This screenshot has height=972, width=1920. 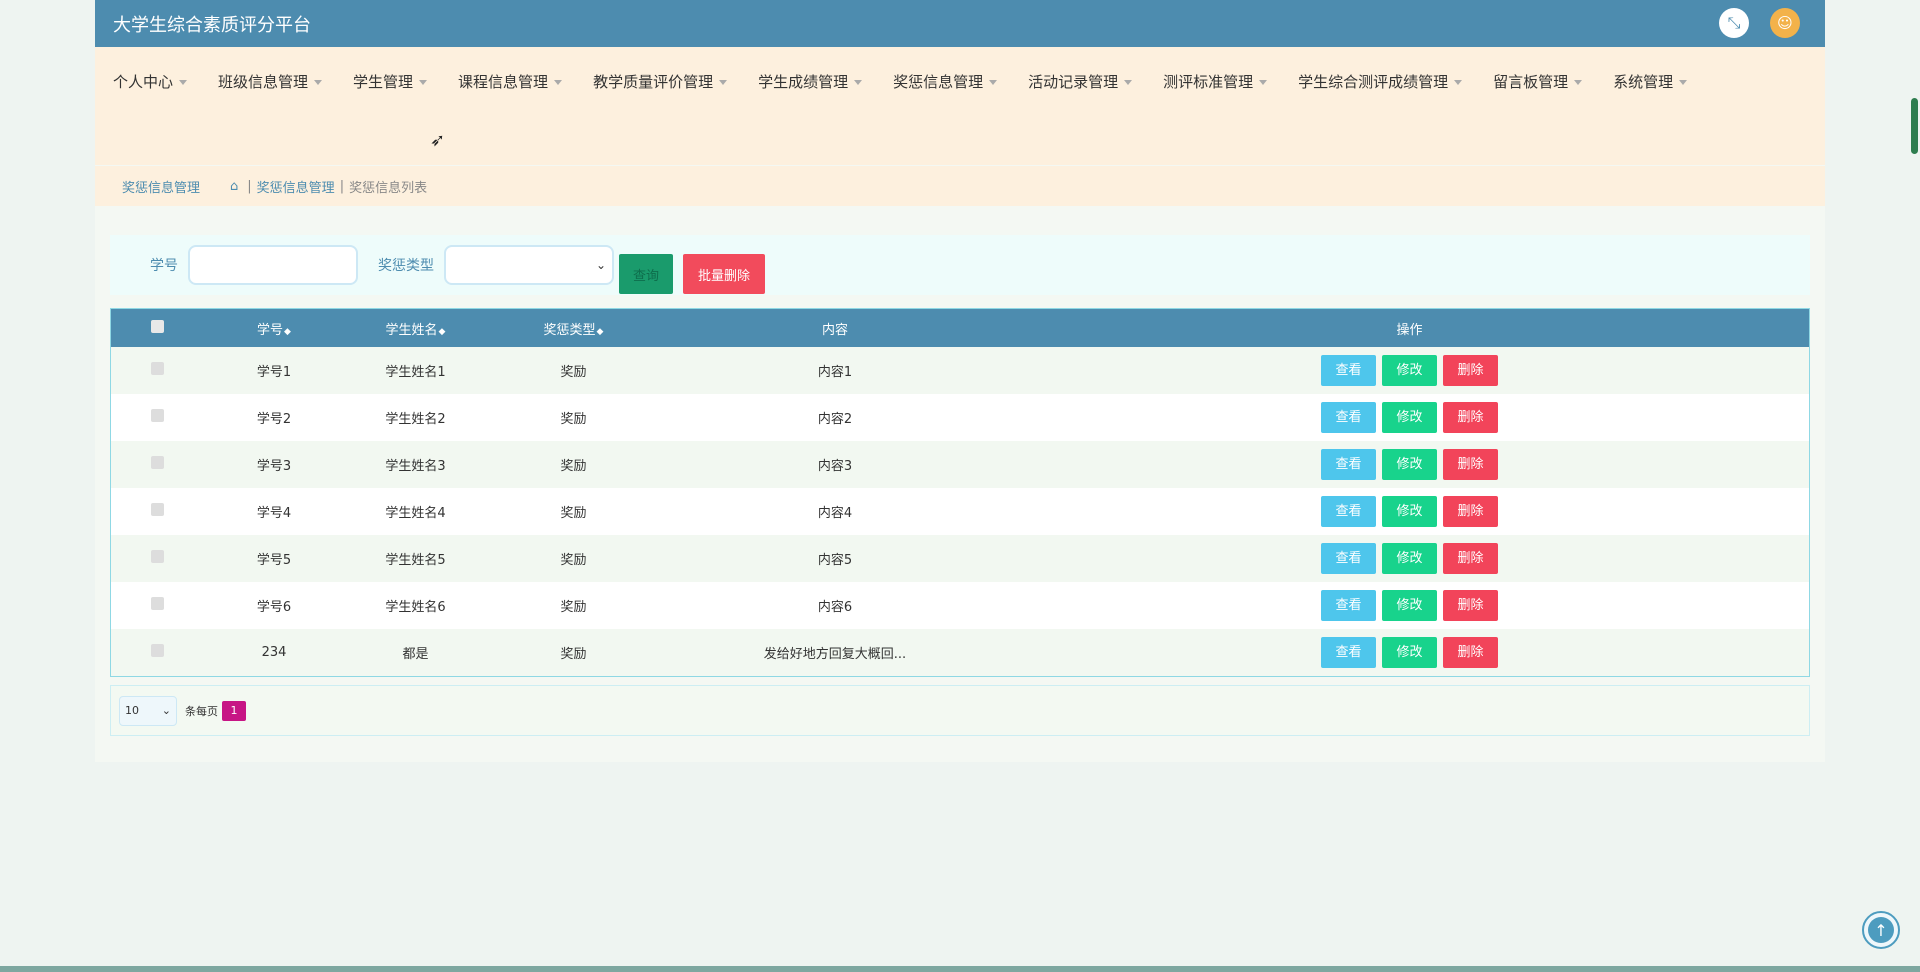 I want to click on nav-item-students: 学生管理, so click(x=390, y=85).